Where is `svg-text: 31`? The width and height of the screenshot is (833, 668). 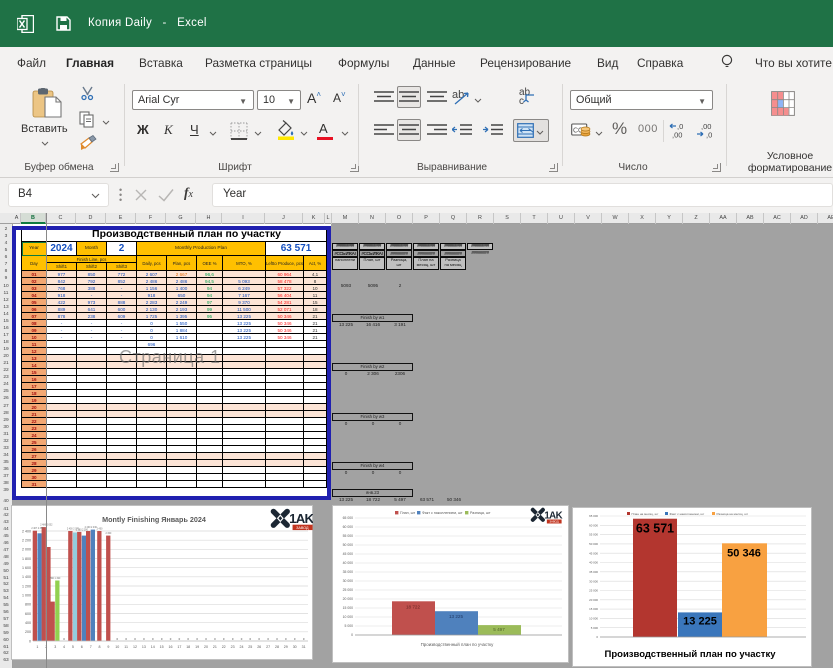
svg-text: 31 is located at coordinates (304, 647).